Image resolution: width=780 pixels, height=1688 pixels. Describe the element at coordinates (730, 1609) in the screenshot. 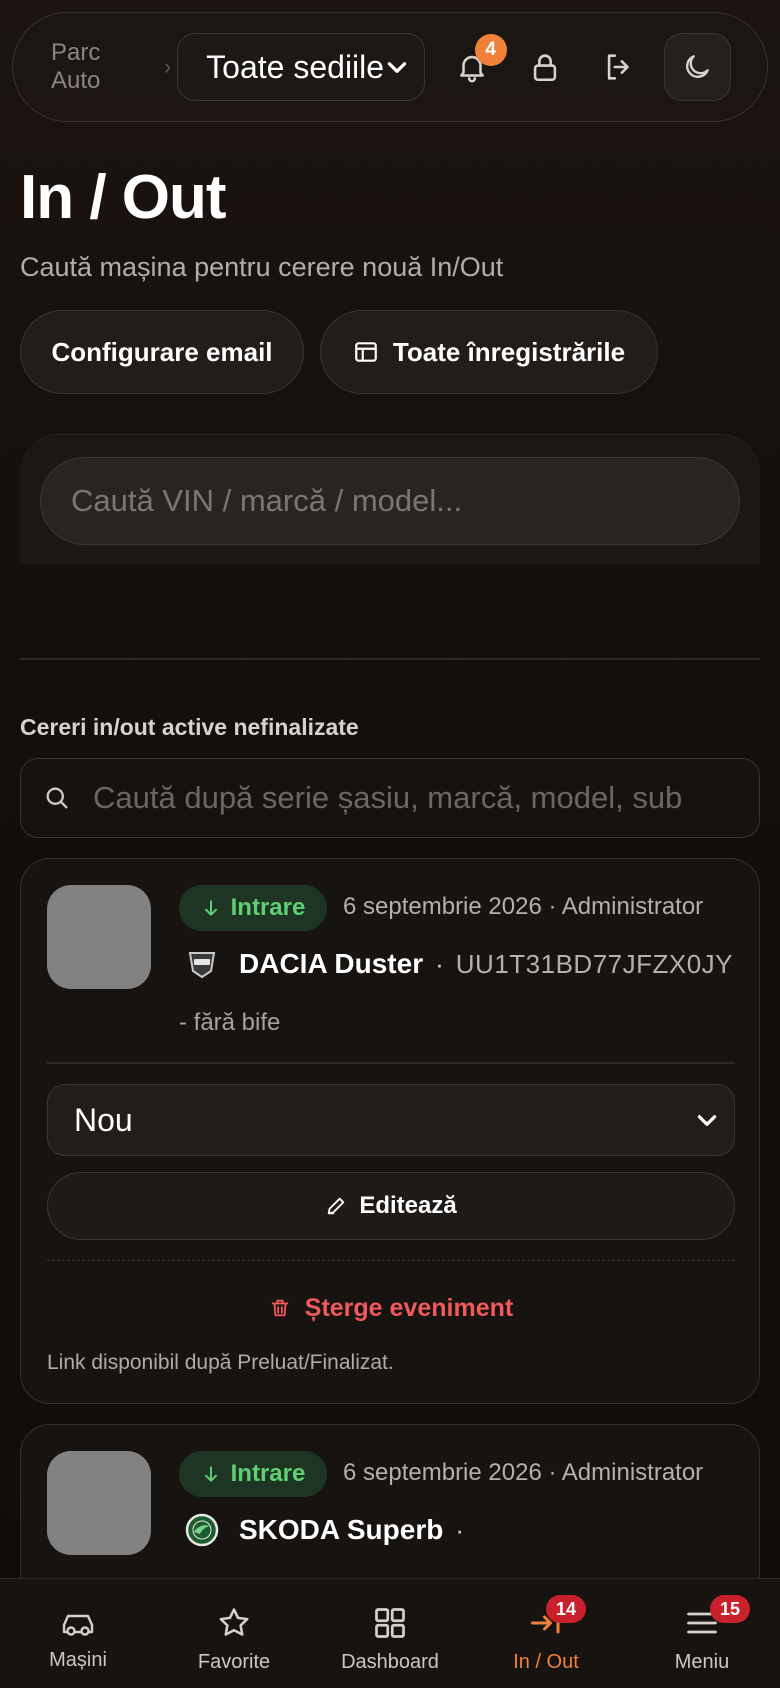

I see `menu-badge: 15` at that location.